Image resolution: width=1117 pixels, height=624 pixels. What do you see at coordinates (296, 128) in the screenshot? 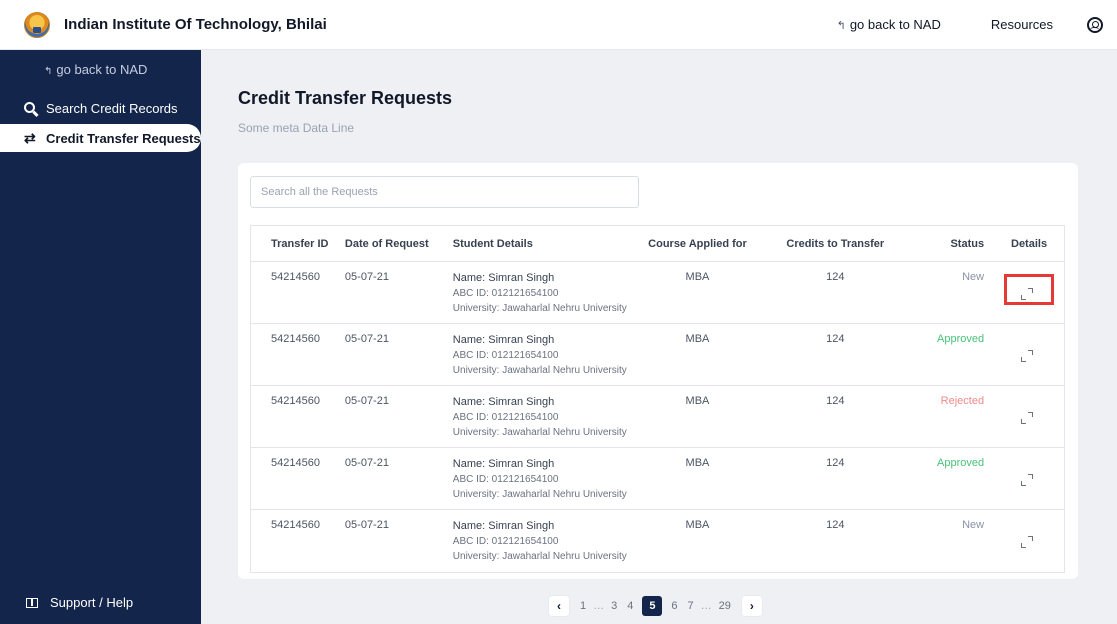
I see `page-meta: Some meta Data Line` at bounding box center [296, 128].